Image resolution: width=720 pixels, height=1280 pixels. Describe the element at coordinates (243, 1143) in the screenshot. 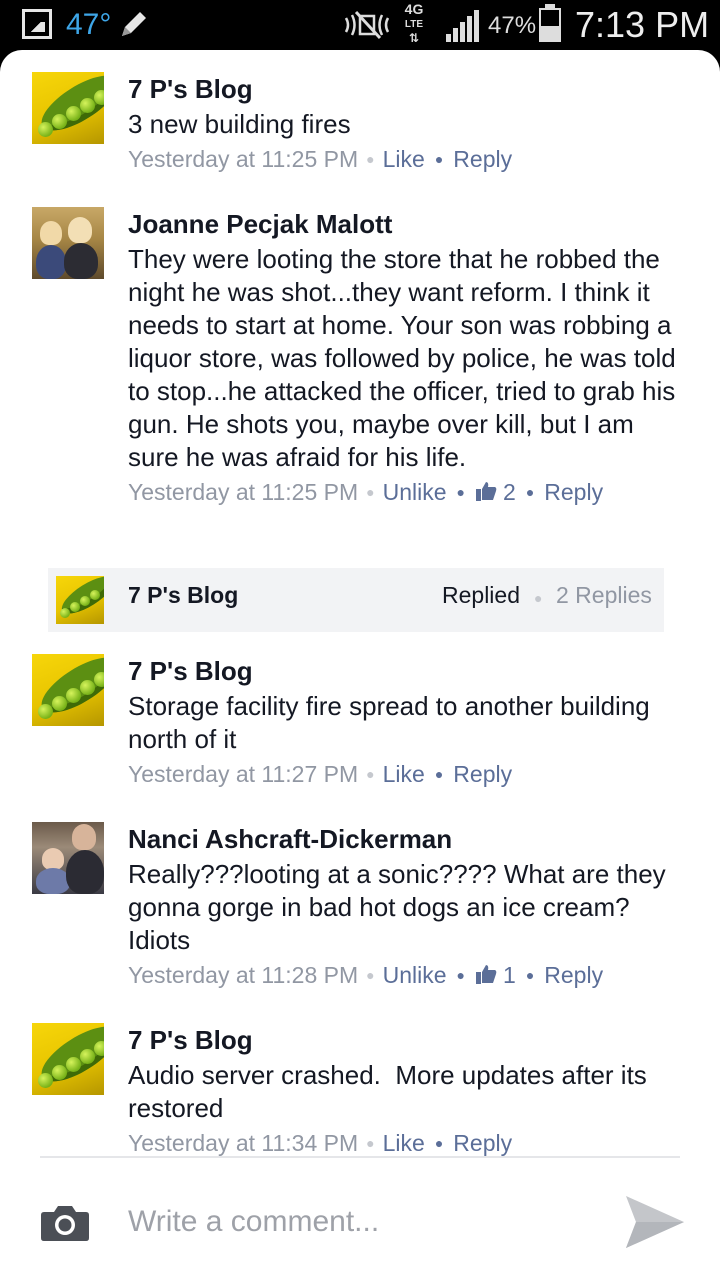

I see `comment-time: Yesterday at 11:34 PM` at that location.